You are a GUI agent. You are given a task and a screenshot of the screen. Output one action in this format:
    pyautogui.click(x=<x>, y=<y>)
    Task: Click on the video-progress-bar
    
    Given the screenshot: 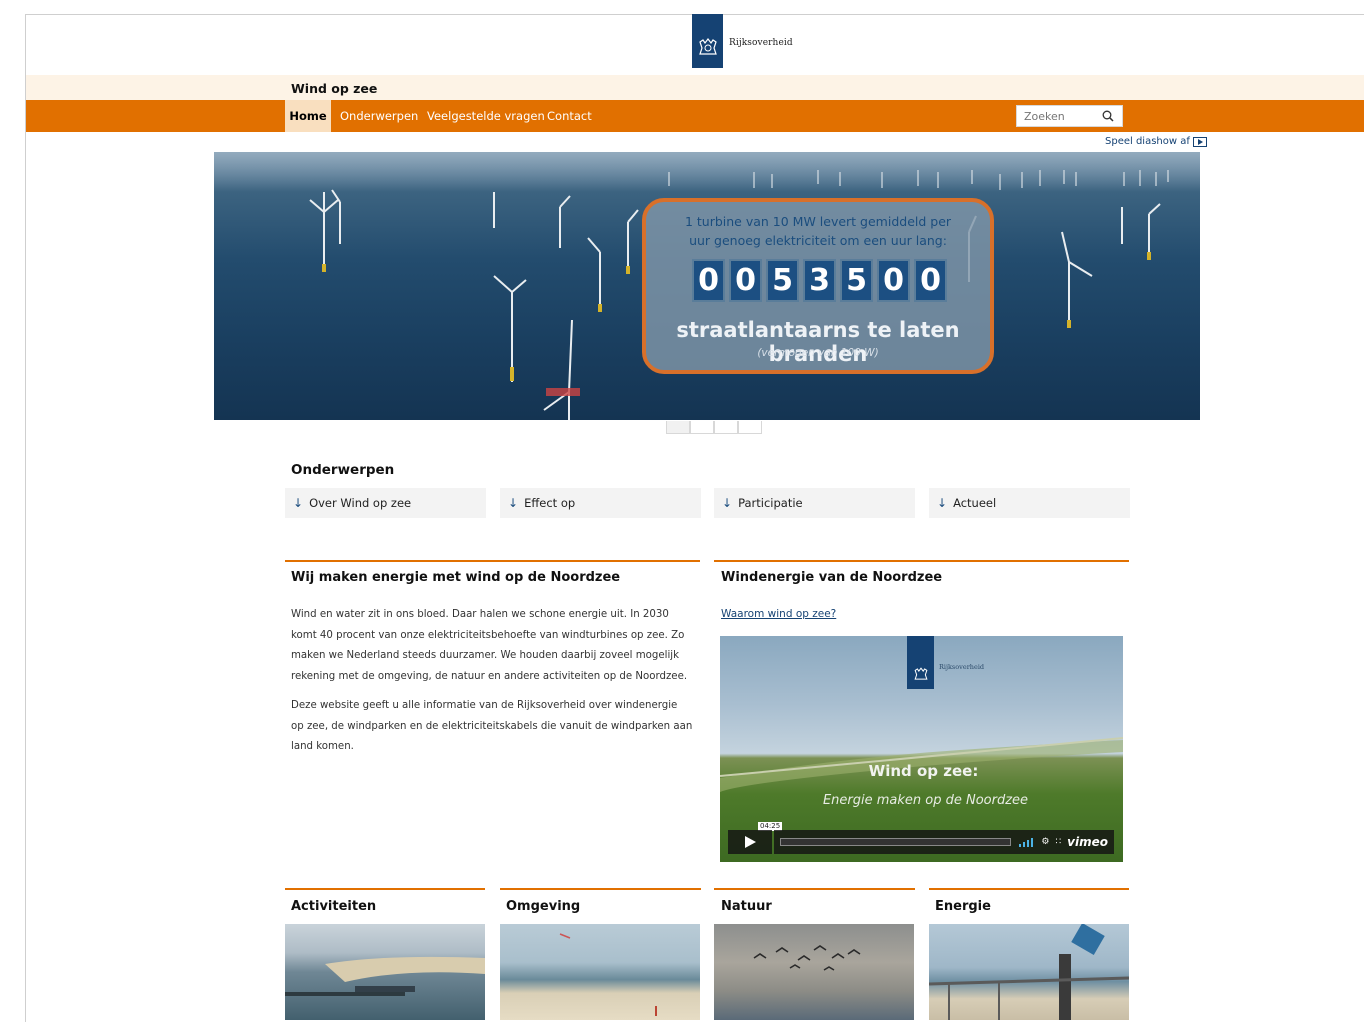 What is the action you would take?
    pyautogui.click(x=896, y=842)
    